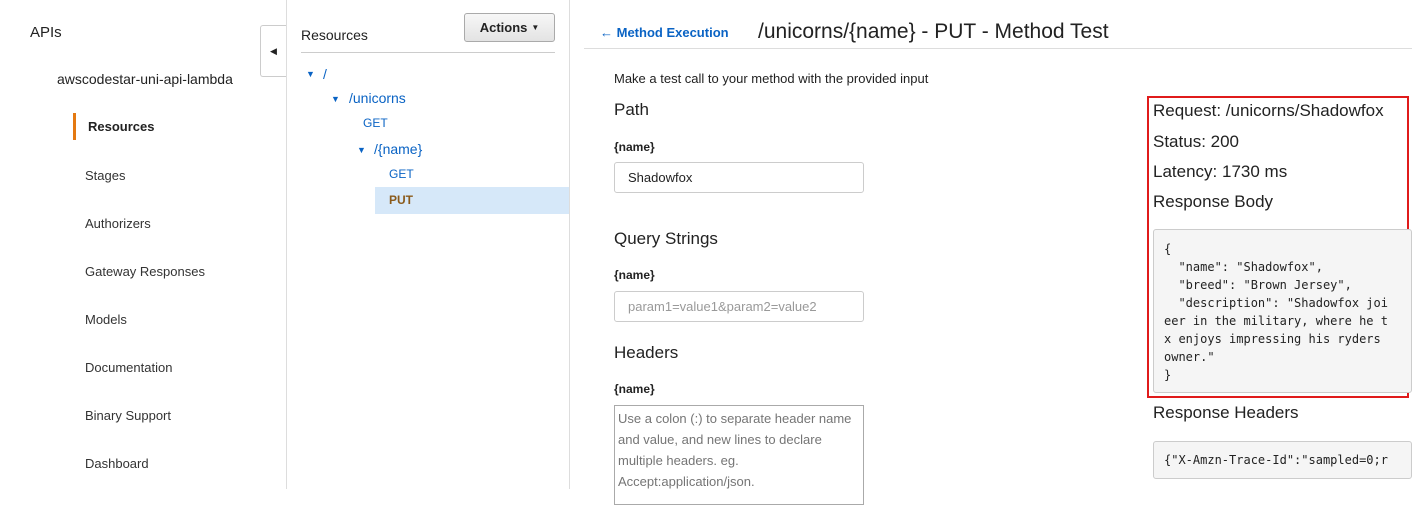 Image resolution: width=1412 pixels, height=505 pixels. What do you see at coordinates (145, 79) in the screenshot?
I see `api-name: awscodestar-uni-api-lambda` at bounding box center [145, 79].